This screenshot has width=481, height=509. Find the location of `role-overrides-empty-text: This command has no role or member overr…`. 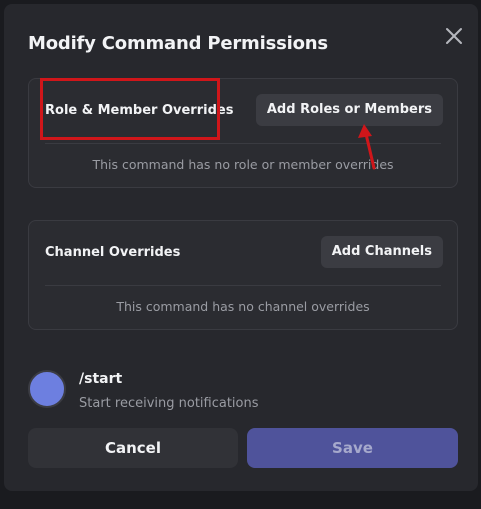

role-overrides-empty-text: This command has no role or member overr… is located at coordinates (243, 164).